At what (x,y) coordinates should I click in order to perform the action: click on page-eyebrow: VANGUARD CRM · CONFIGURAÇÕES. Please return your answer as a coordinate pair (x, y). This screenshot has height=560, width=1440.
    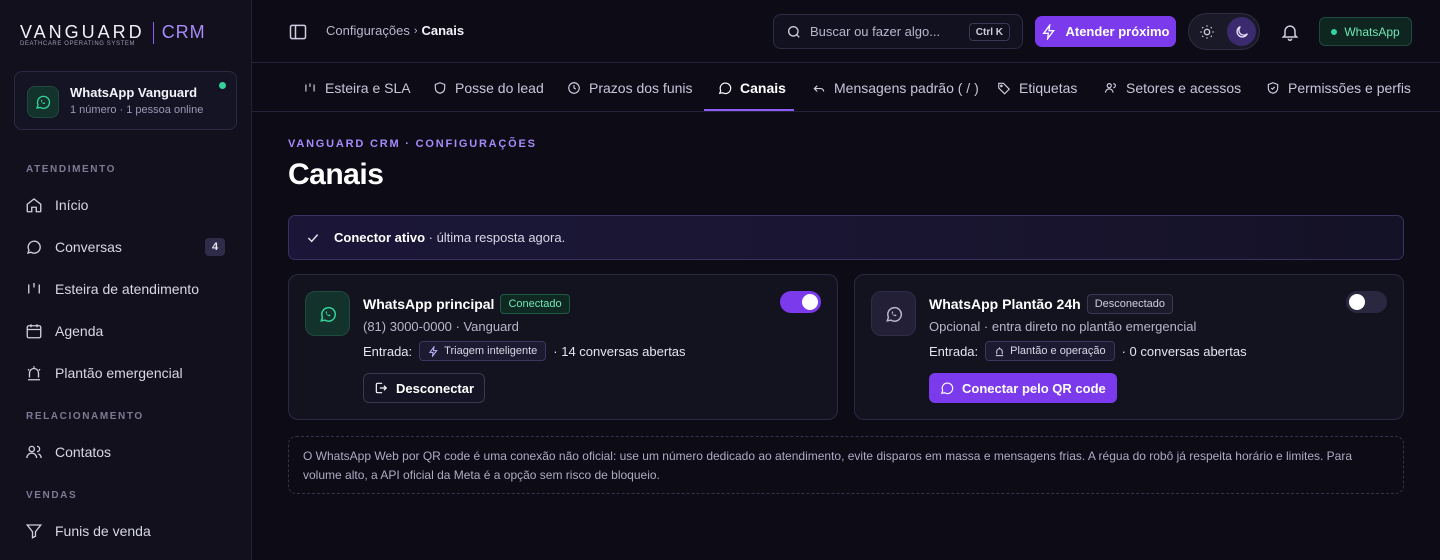
    Looking at the image, I should click on (412, 144).